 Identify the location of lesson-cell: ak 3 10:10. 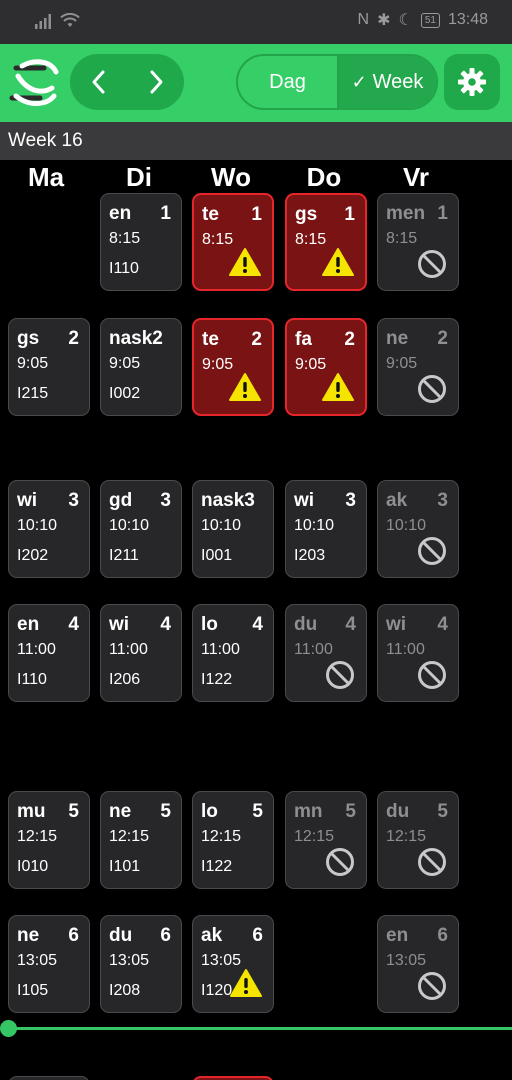
(418, 529).